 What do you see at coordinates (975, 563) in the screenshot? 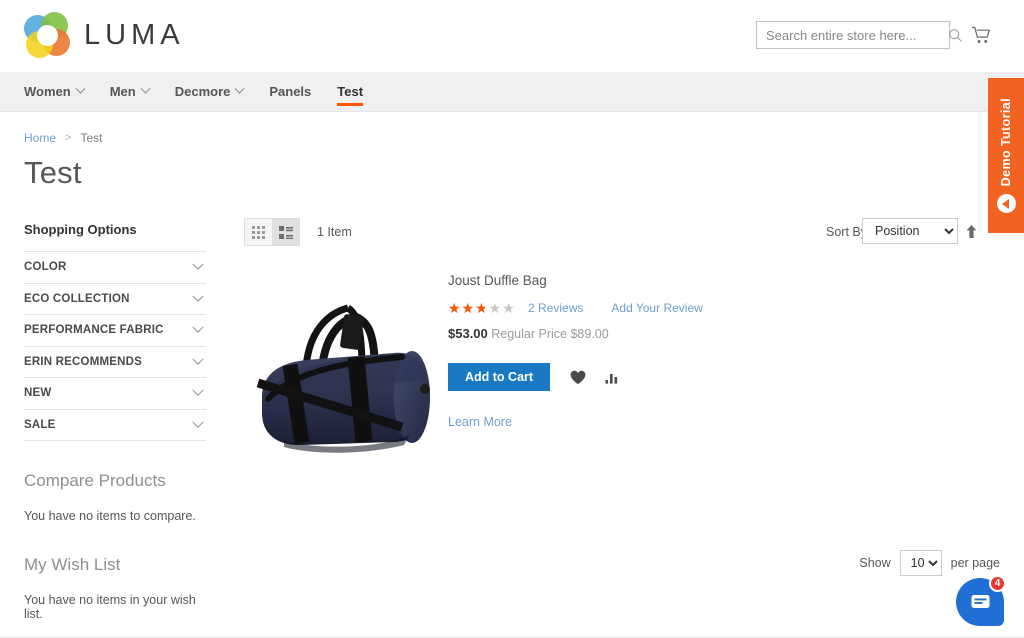
I see `per-page-label: per page` at bounding box center [975, 563].